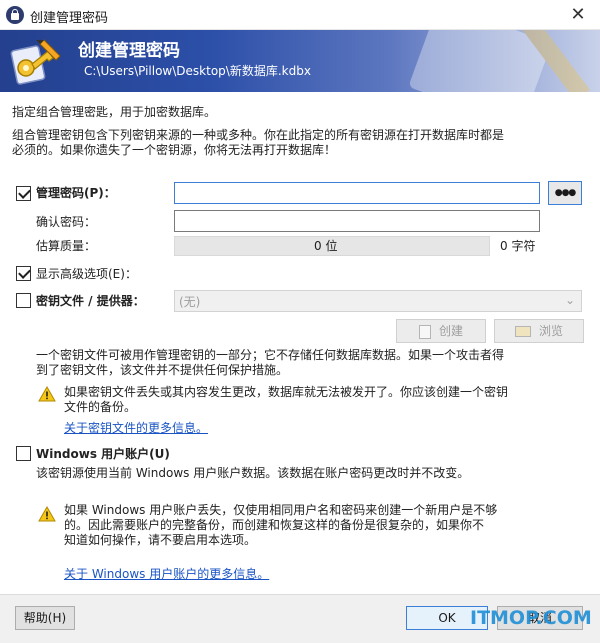 The image size is (600, 643). What do you see at coordinates (76, 193) in the screenshot?
I see `master-password-label: 管理密码(P)：` at bounding box center [76, 193].